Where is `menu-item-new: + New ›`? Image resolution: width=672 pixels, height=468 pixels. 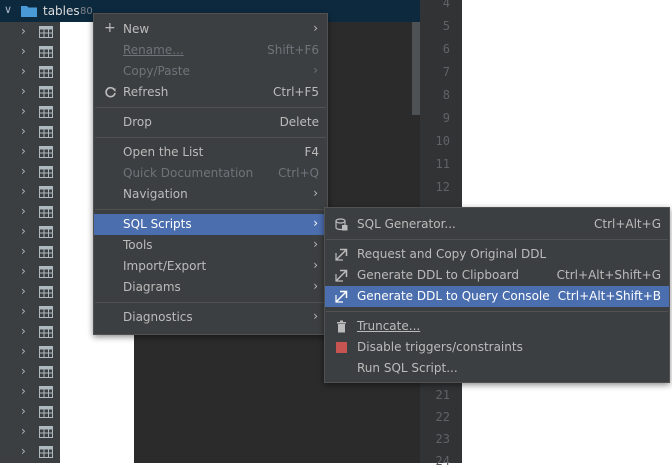
menu-item-new: + New › is located at coordinates (210, 29).